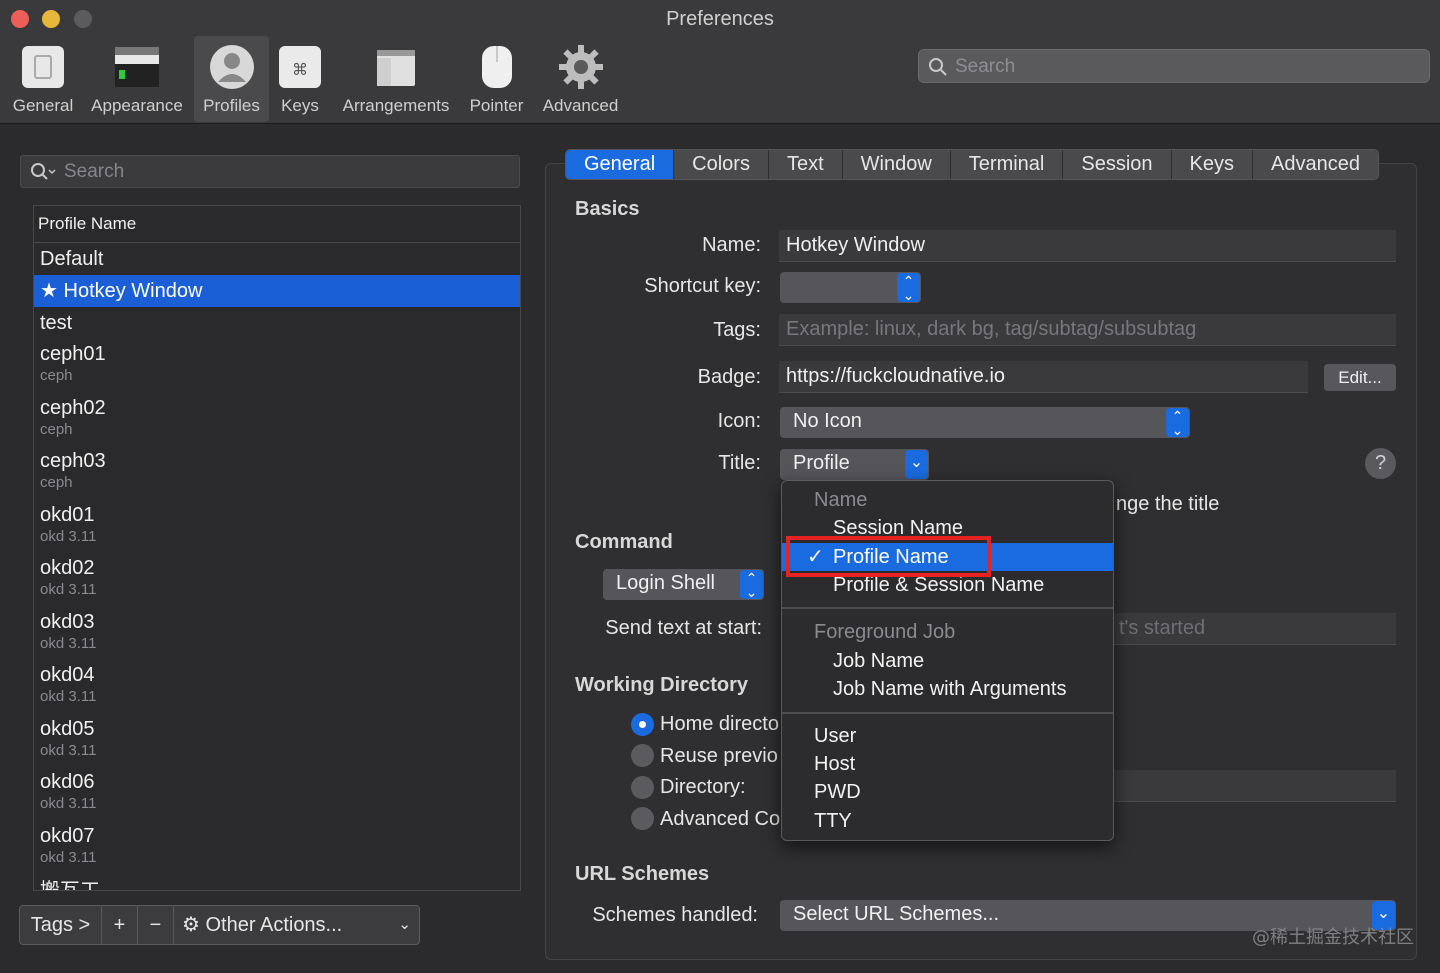  Describe the element at coordinates (580, 105) in the screenshot. I see `toolbar-advanced-label: Advanced` at that location.